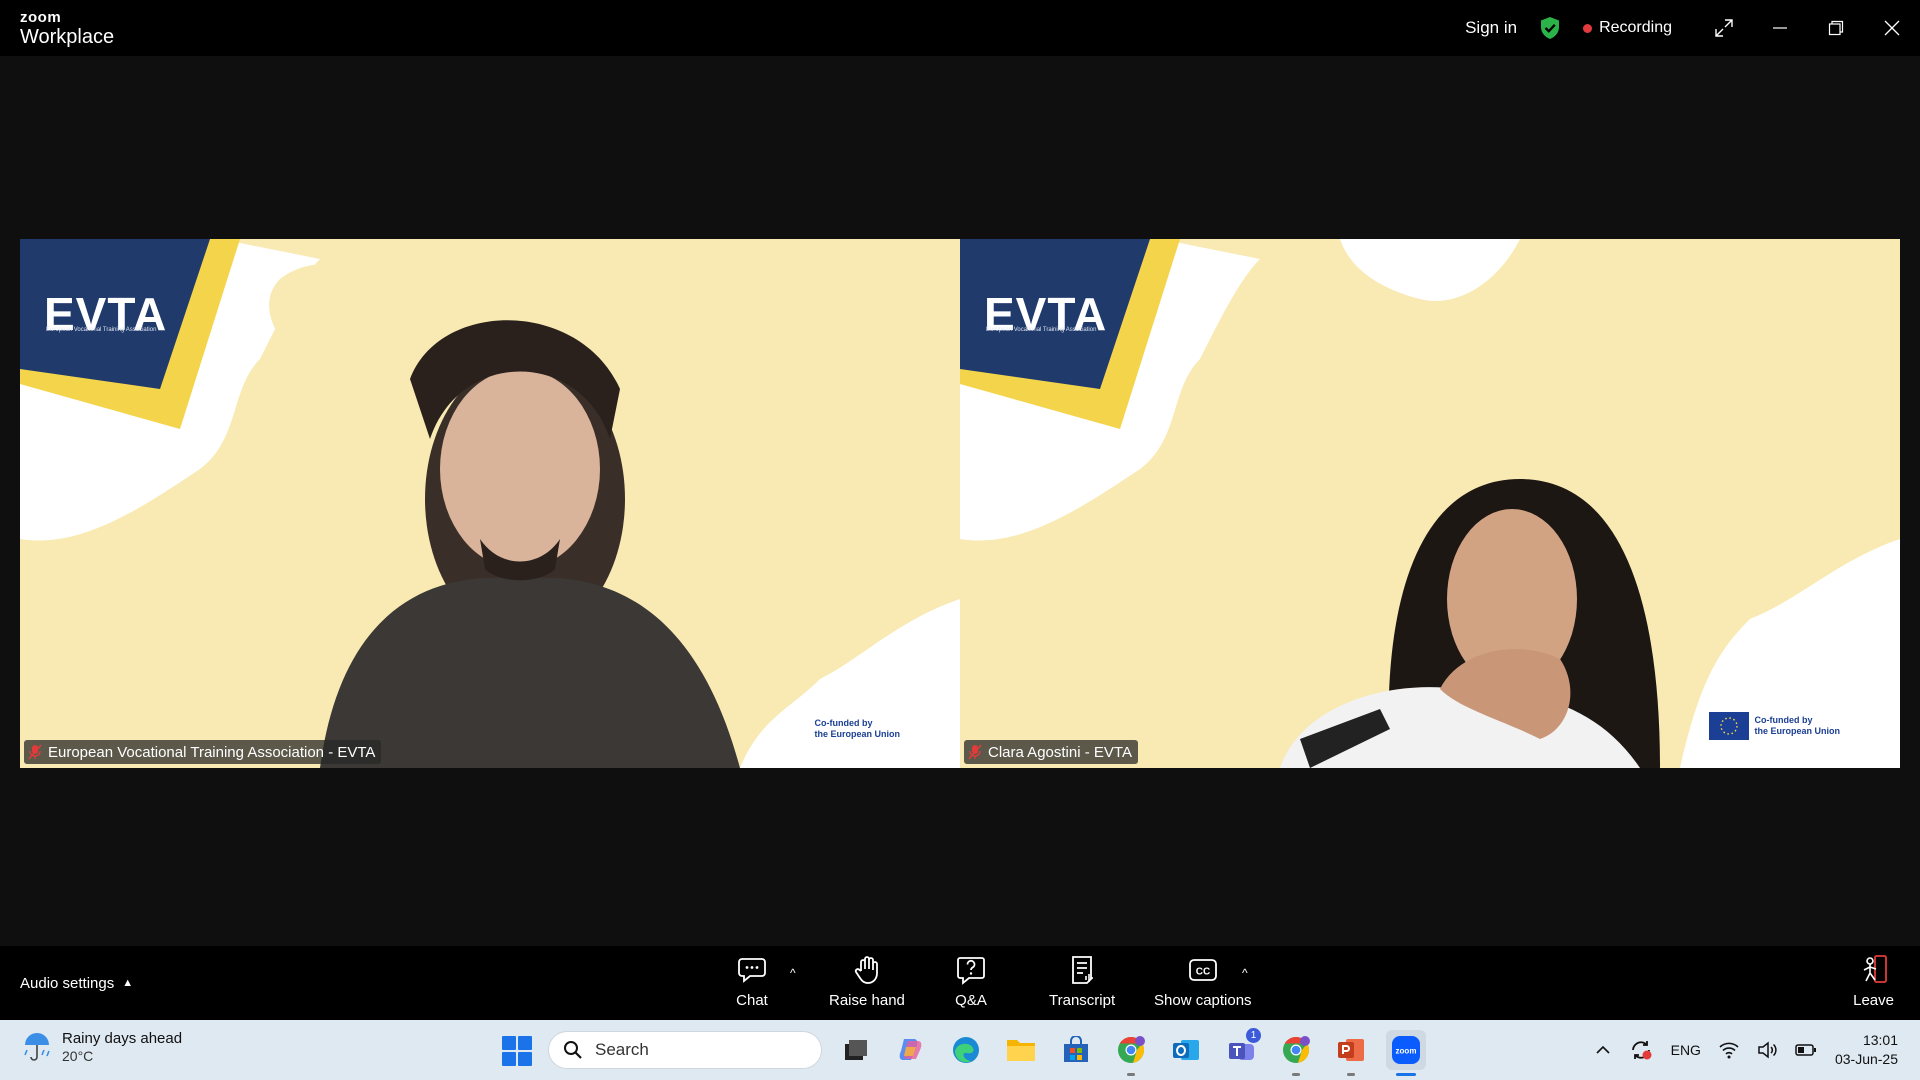 This screenshot has height=1080, width=1920. What do you see at coordinates (1203, 981) in the screenshot?
I see `show-captions-button: CC Show captions` at bounding box center [1203, 981].